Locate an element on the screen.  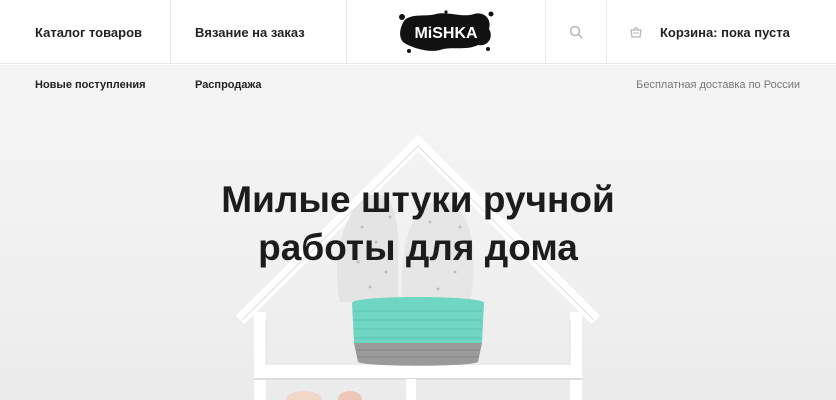
search-icon is located at coordinates (576, 32).